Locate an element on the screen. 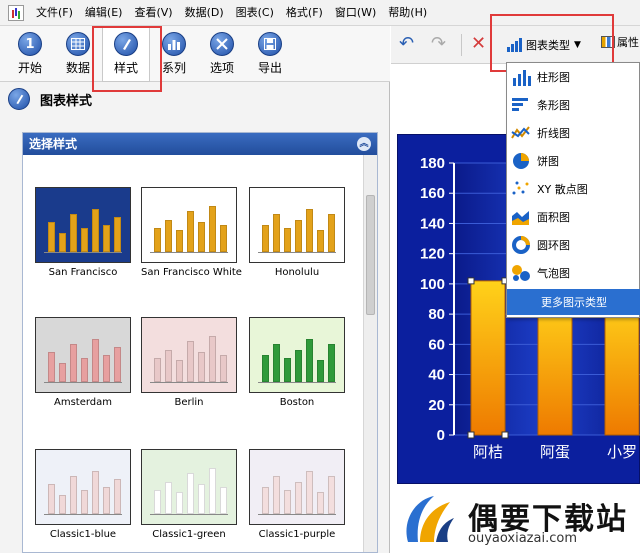 This screenshot has height=553, width=640. properties-button: 属性 is located at coordinates (620, 42).